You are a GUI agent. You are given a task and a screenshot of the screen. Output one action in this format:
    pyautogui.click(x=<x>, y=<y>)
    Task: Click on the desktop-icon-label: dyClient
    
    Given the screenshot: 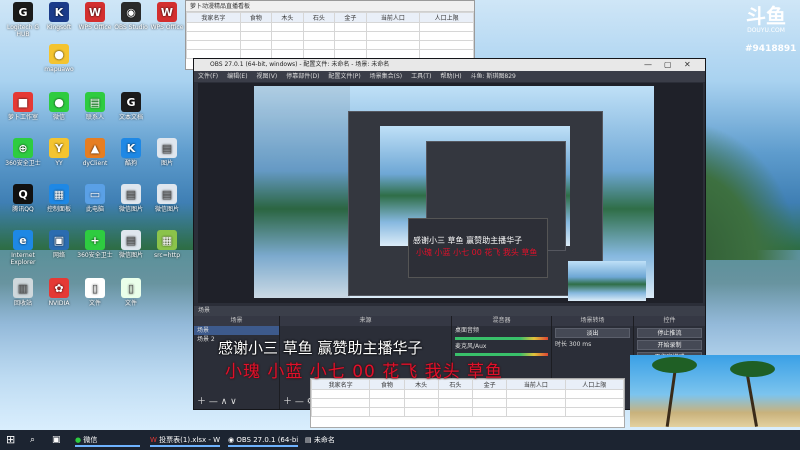 What is the action you would take?
    pyautogui.click(x=95, y=163)
    